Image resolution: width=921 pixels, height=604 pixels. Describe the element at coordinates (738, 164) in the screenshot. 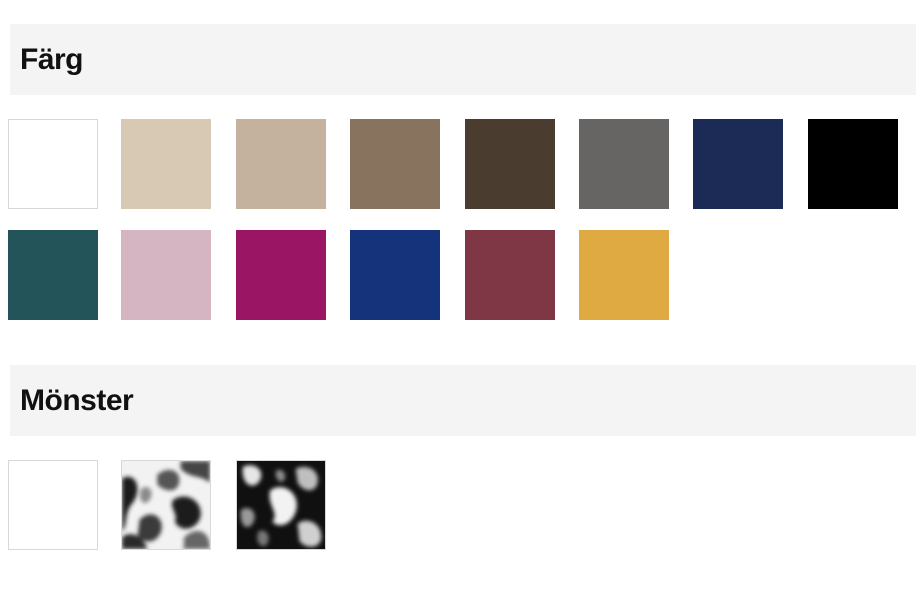

I see `color-swatch-navy` at that location.